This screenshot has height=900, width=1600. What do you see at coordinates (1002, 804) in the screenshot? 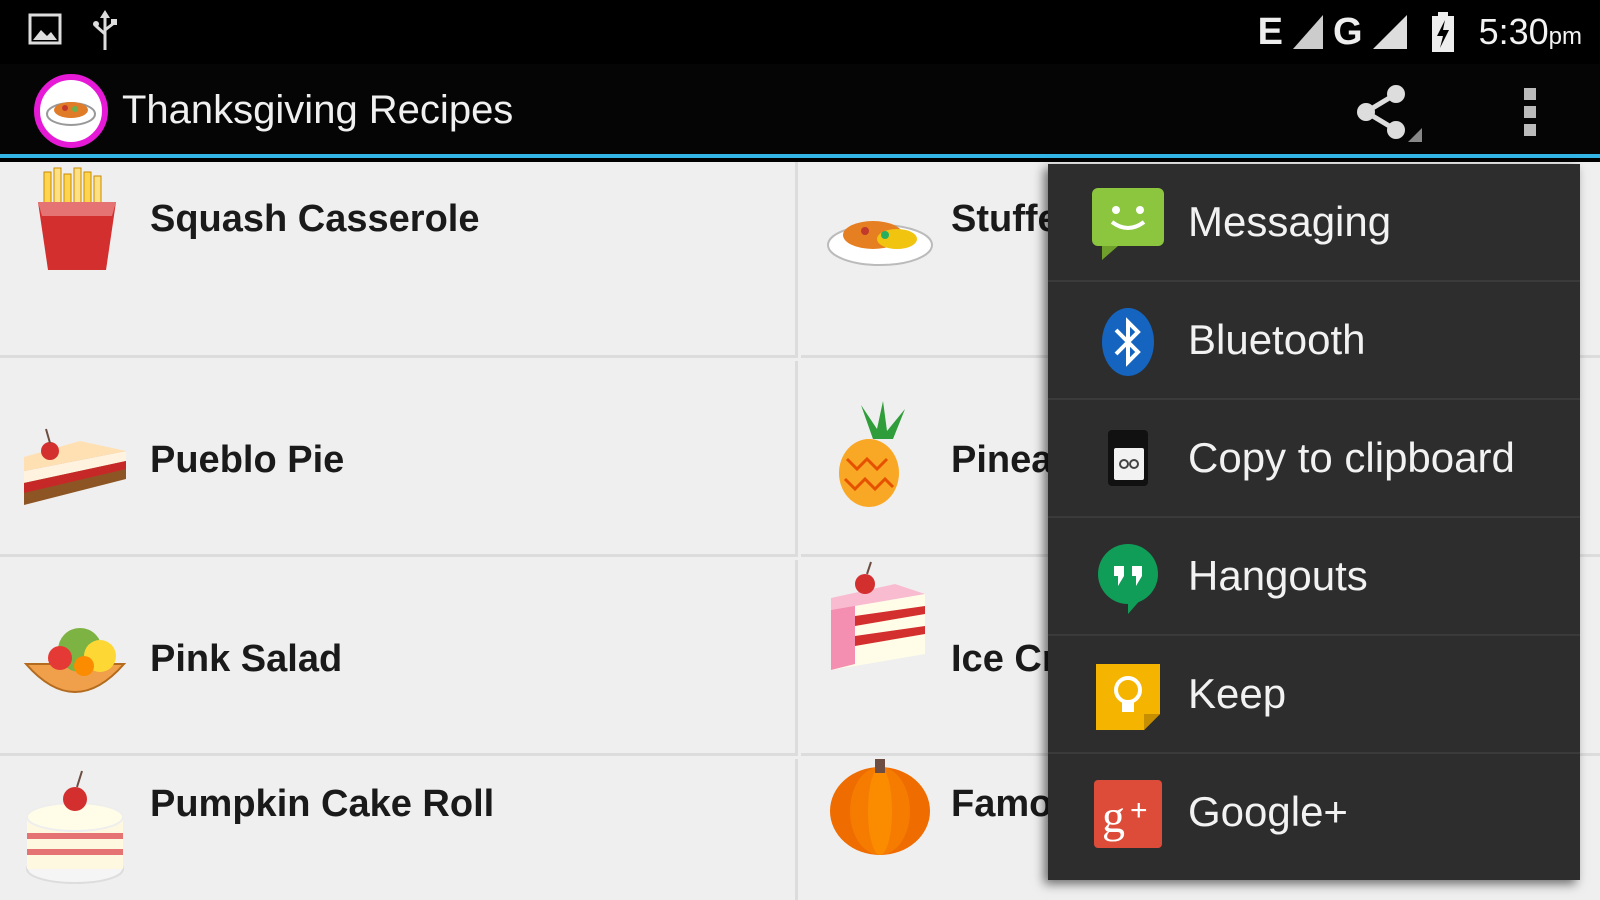
I see `recipe-label: Famo` at bounding box center [1002, 804].